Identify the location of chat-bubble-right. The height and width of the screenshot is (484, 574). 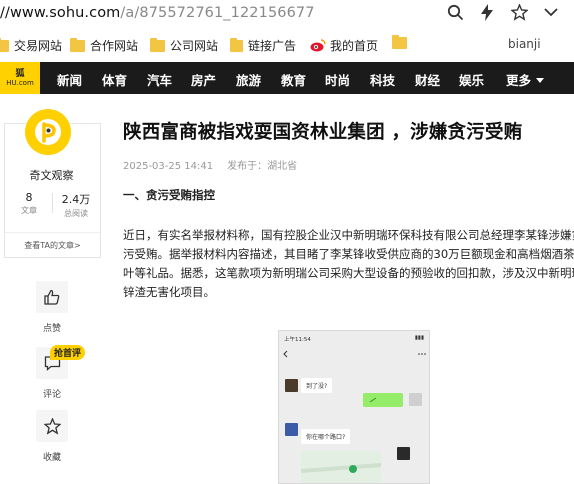
(383, 400).